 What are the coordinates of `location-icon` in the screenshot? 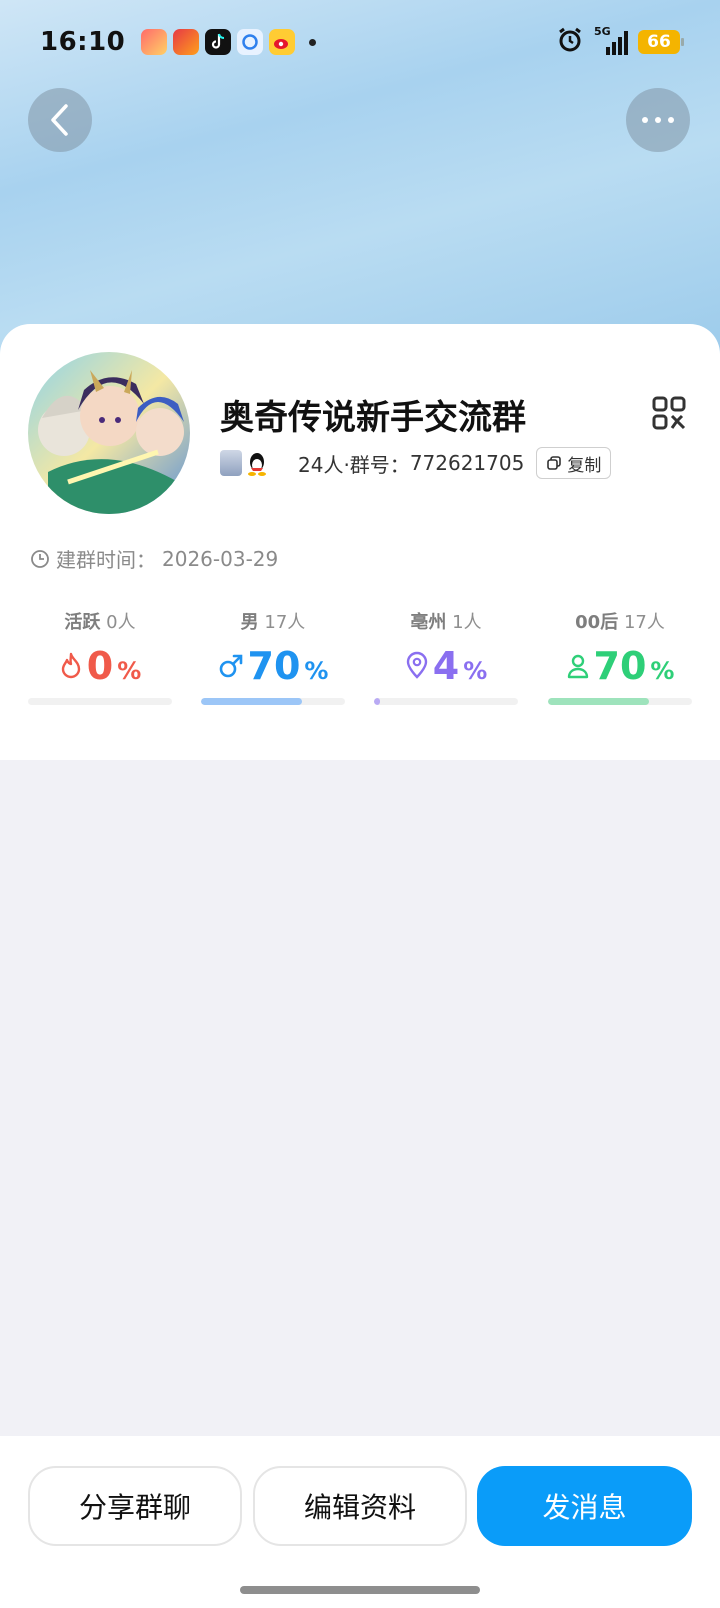 It's located at (416, 665).